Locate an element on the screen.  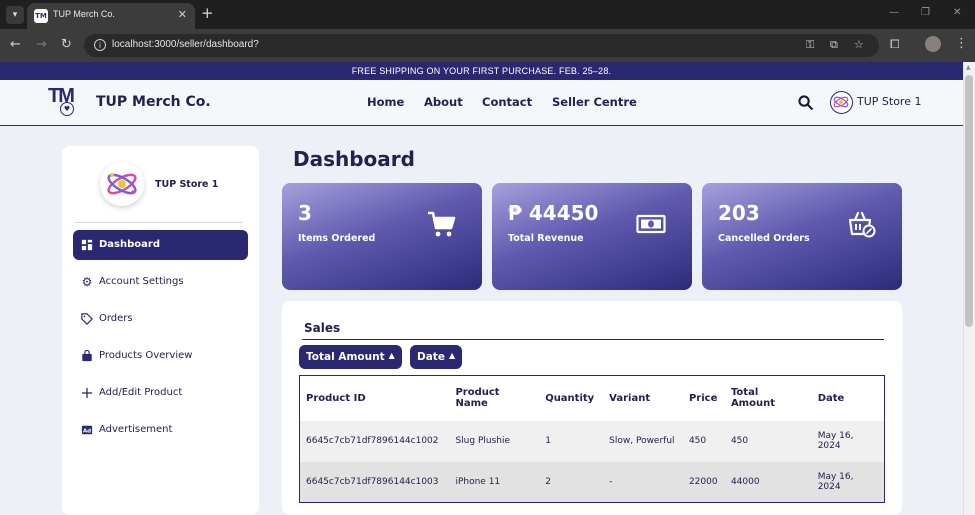
column-header-date: Date is located at coordinates (831, 398).